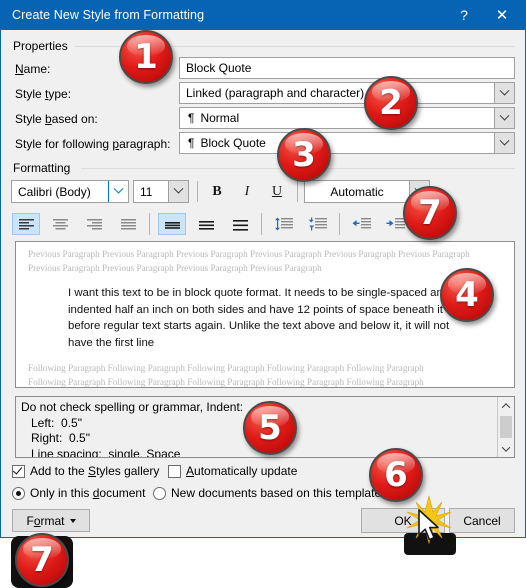 This screenshot has width=526, height=588. I want to click on decrease-indent-button, so click(362, 224).